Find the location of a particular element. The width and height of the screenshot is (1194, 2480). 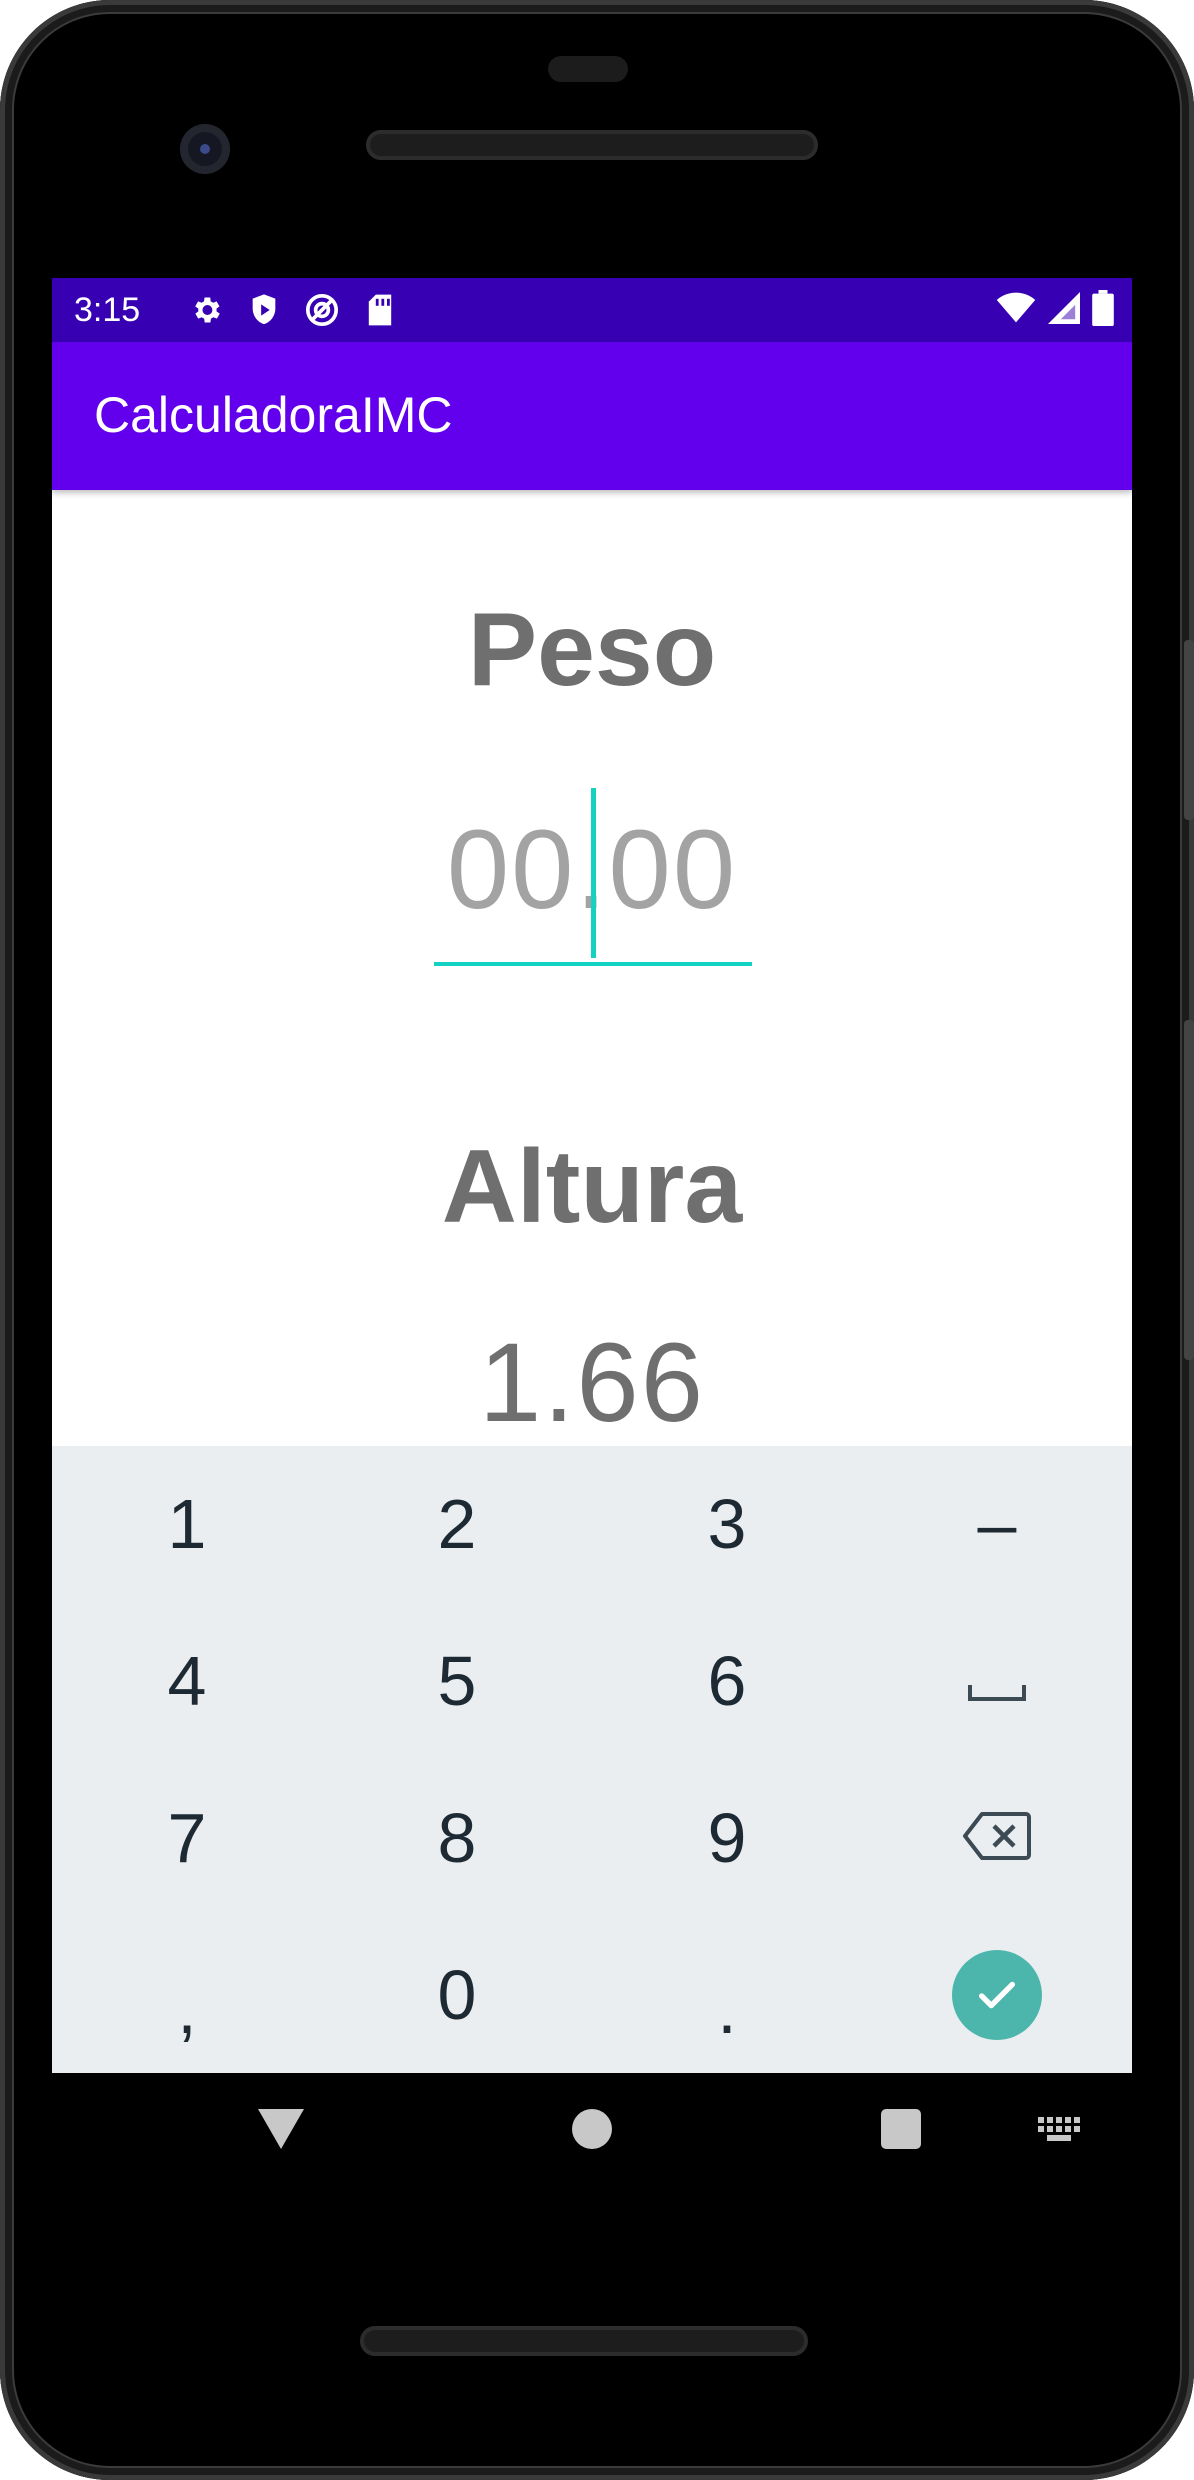

sensor is located at coordinates (588, 69).